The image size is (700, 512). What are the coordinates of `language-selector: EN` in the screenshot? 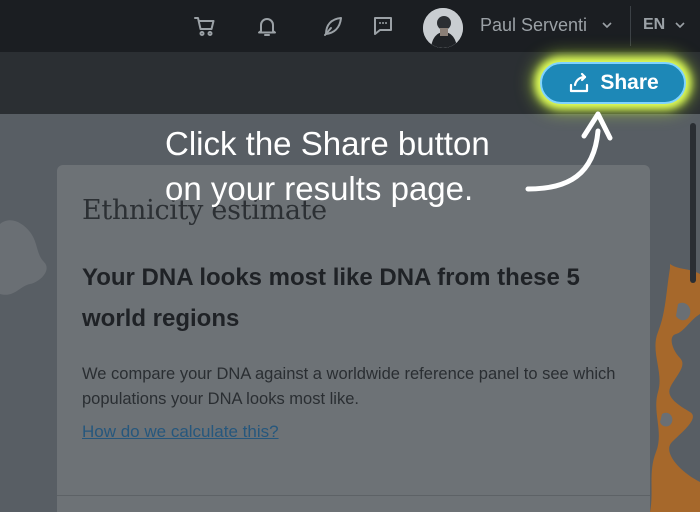 It's located at (654, 25).